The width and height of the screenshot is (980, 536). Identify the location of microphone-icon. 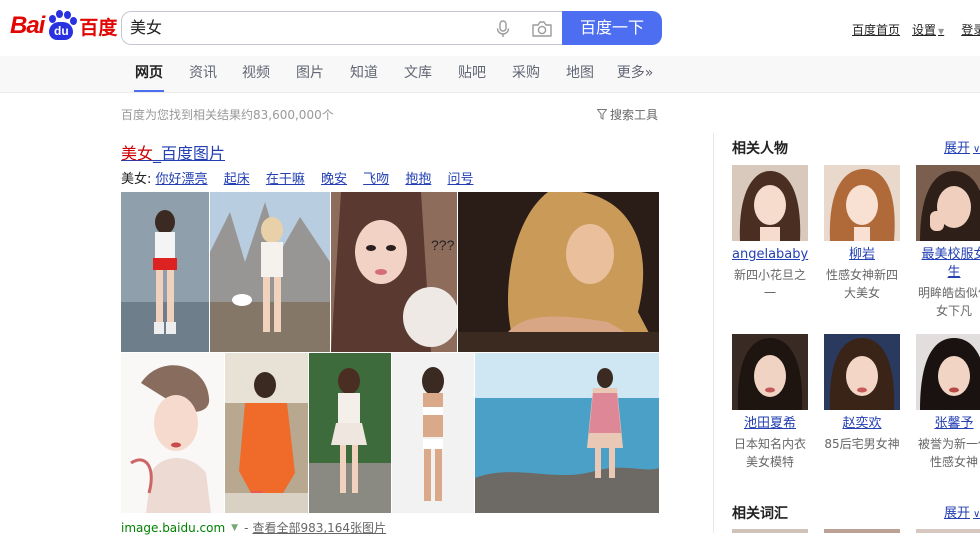
(503, 29).